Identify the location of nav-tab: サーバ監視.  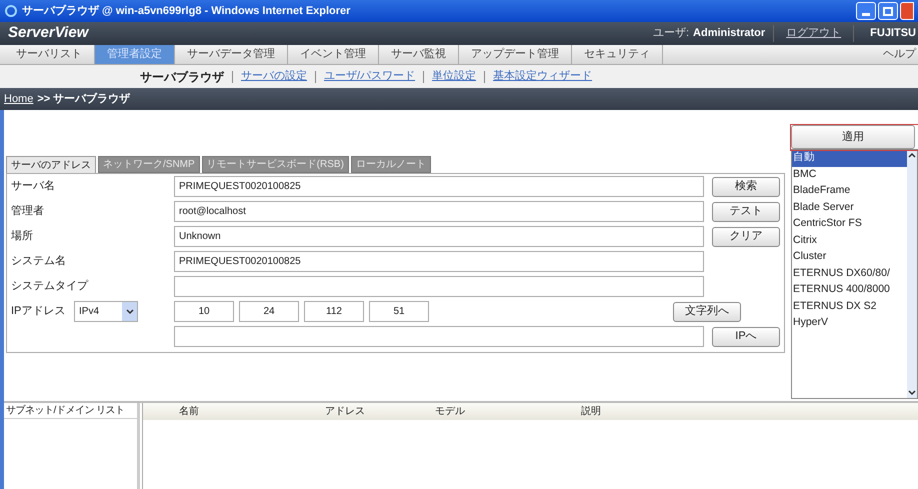
(419, 54).